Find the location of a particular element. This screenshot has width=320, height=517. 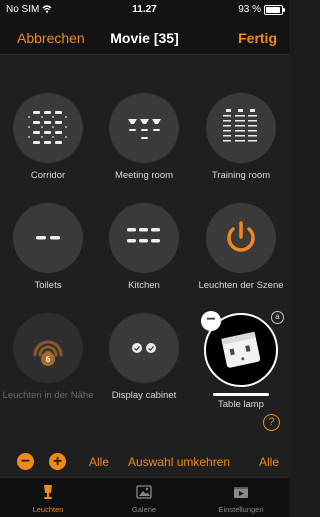

remove-selection-button: − is located at coordinates (211, 321).